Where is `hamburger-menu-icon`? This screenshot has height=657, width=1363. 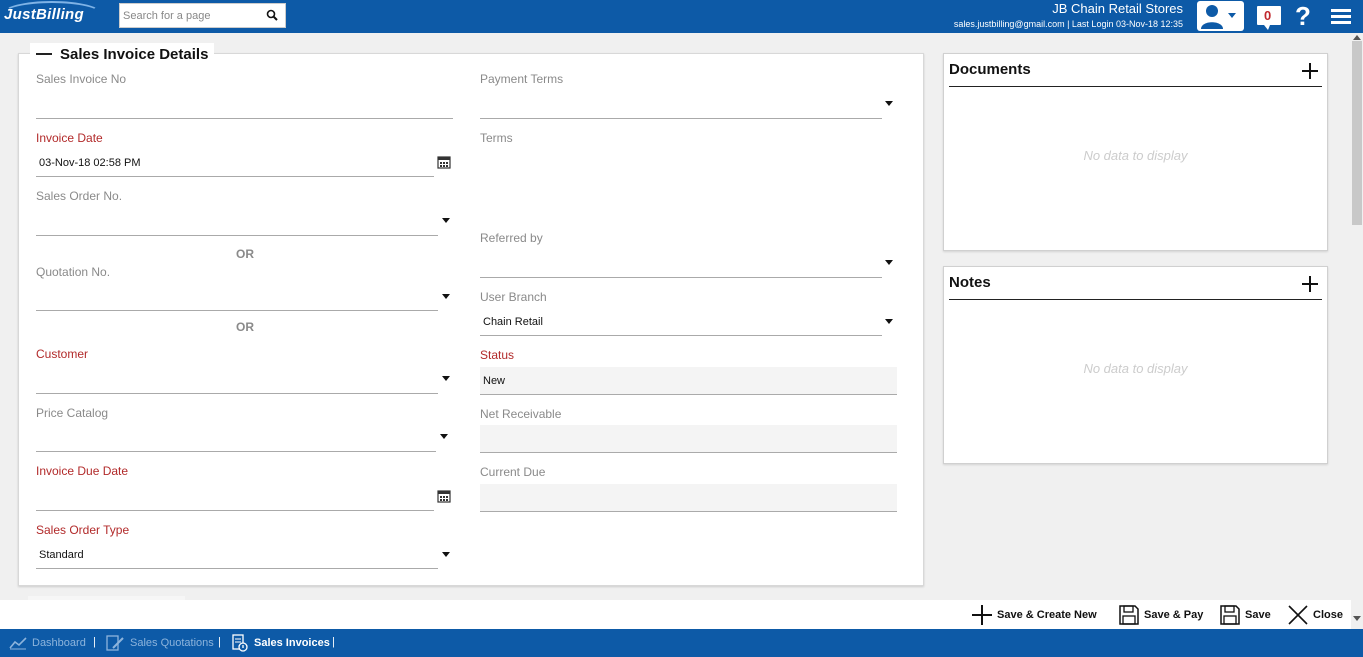 hamburger-menu-icon is located at coordinates (1341, 16).